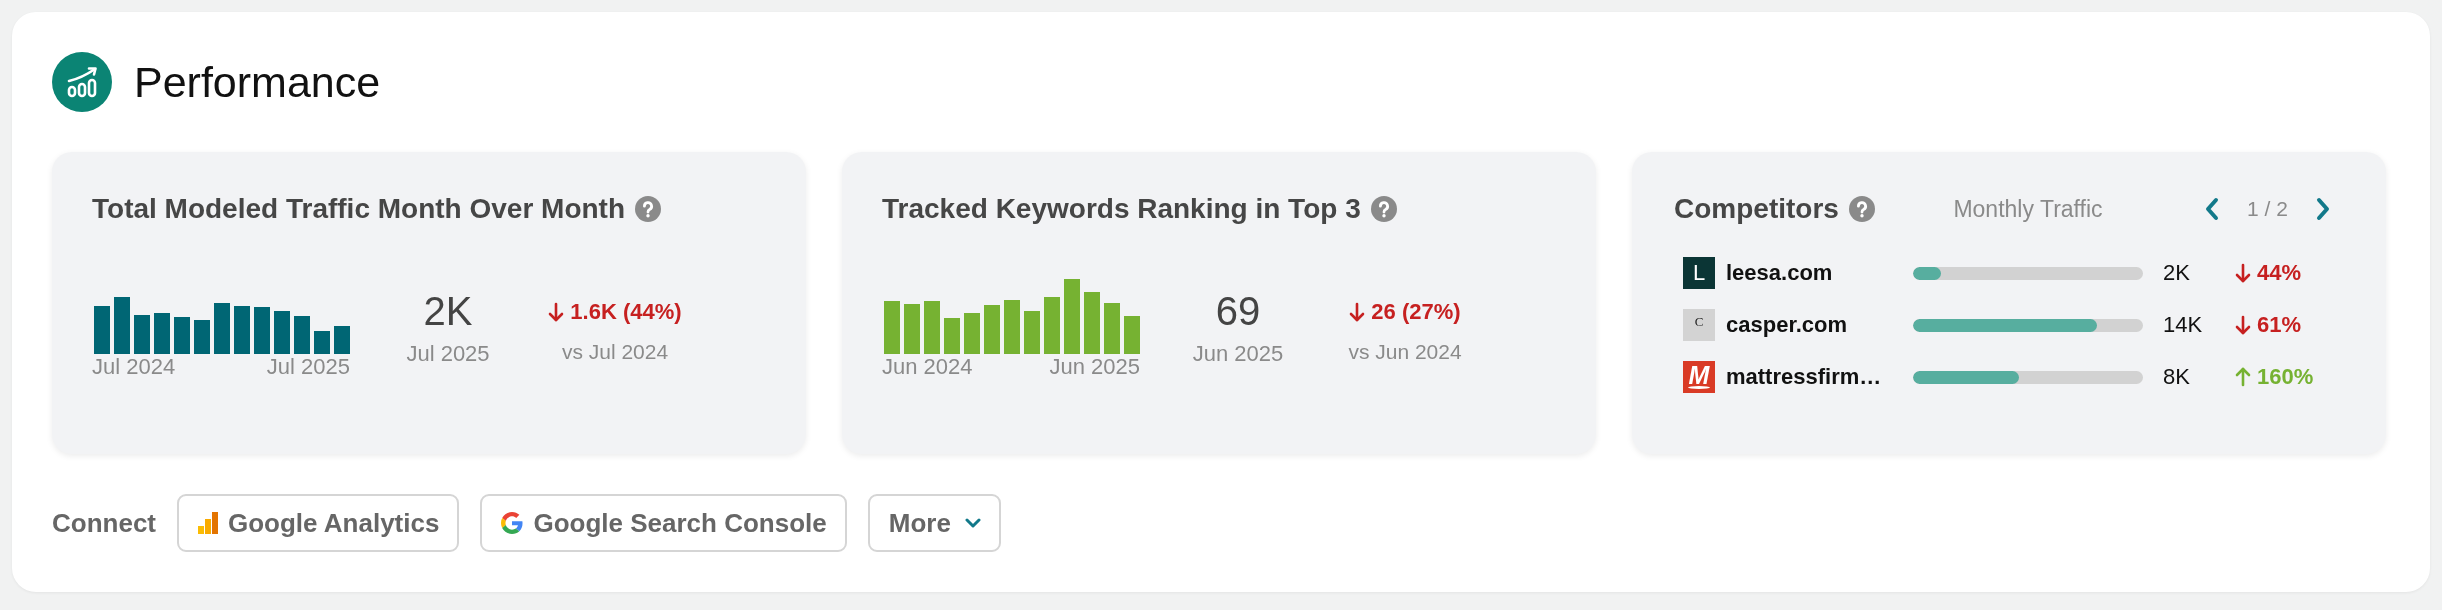  What do you see at coordinates (1779, 273) in the screenshot?
I see `competitor-name: leesa.com` at bounding box center [1779, 273].